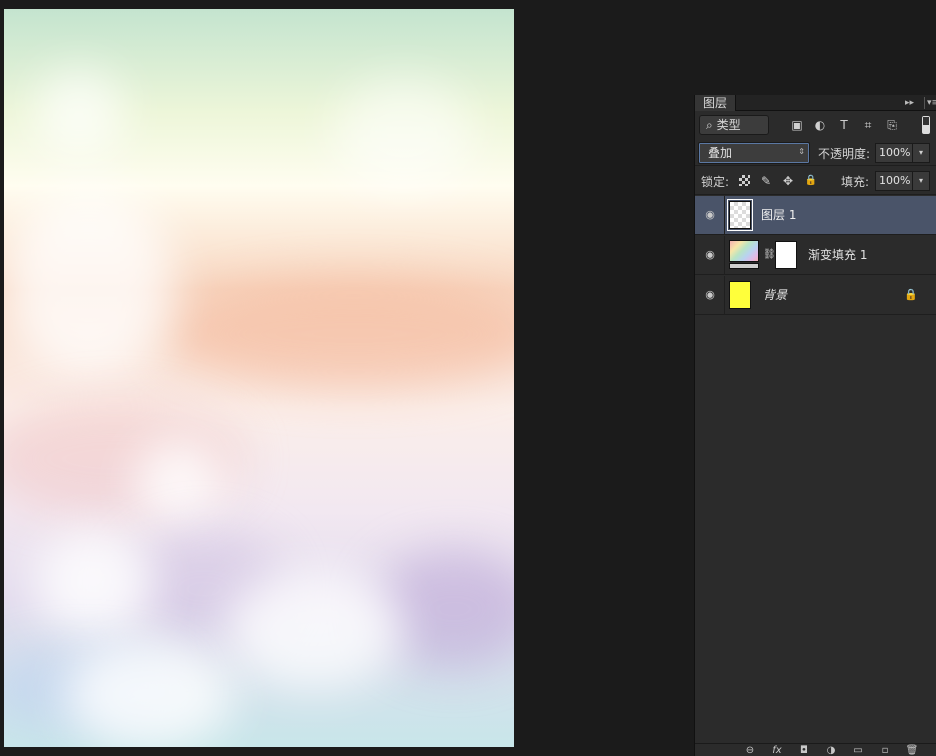 The width and height of the screenshot is (936, 756). Describe the element at coordinates (926, 125) in the screenshot. I see `filter-toggle-switch` at that location.